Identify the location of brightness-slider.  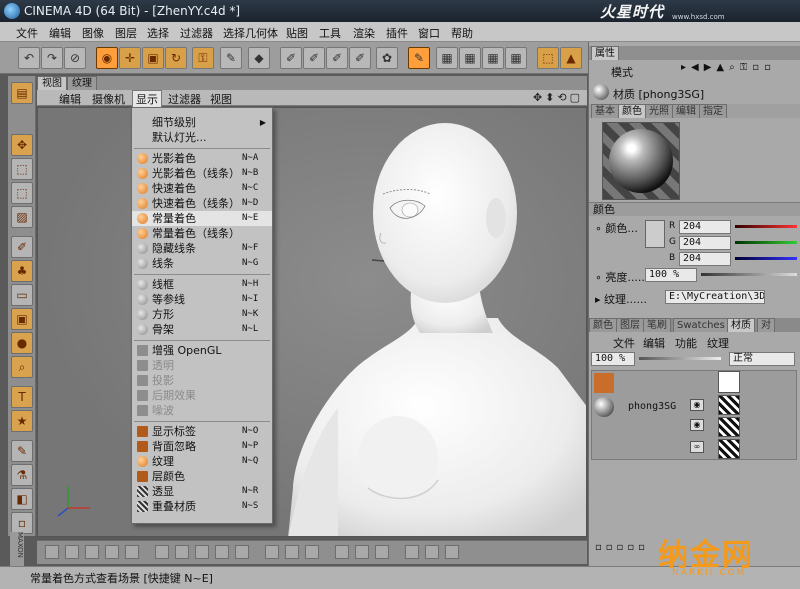
(749, 274).